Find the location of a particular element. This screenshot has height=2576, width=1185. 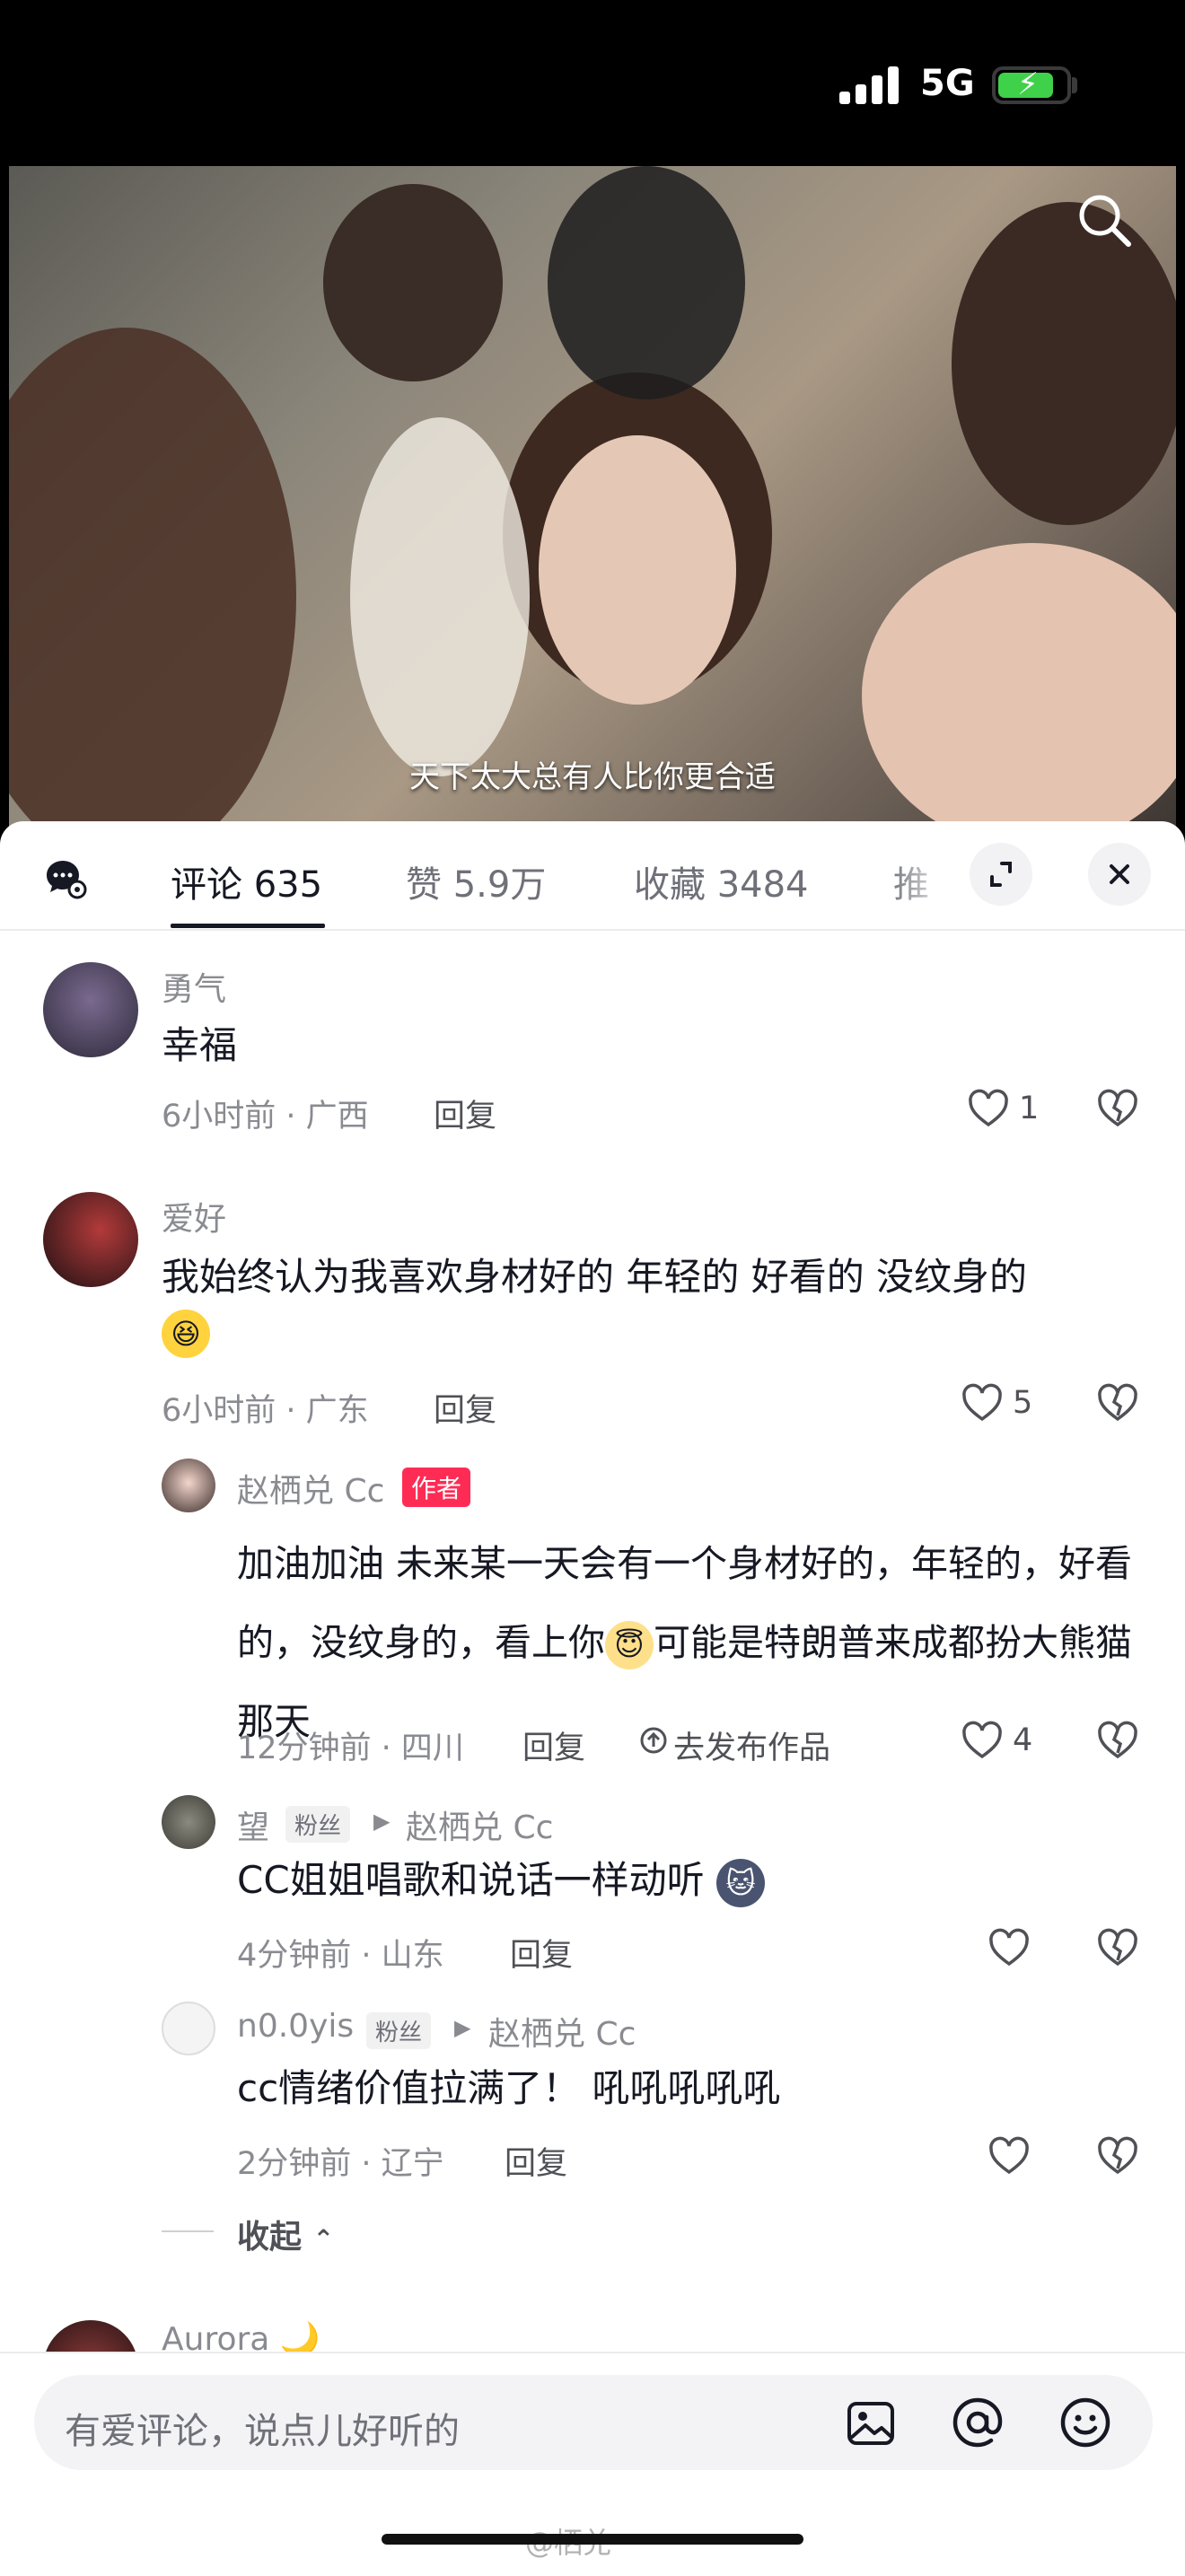

network-type: 5G is located at coordinates (947, 83).